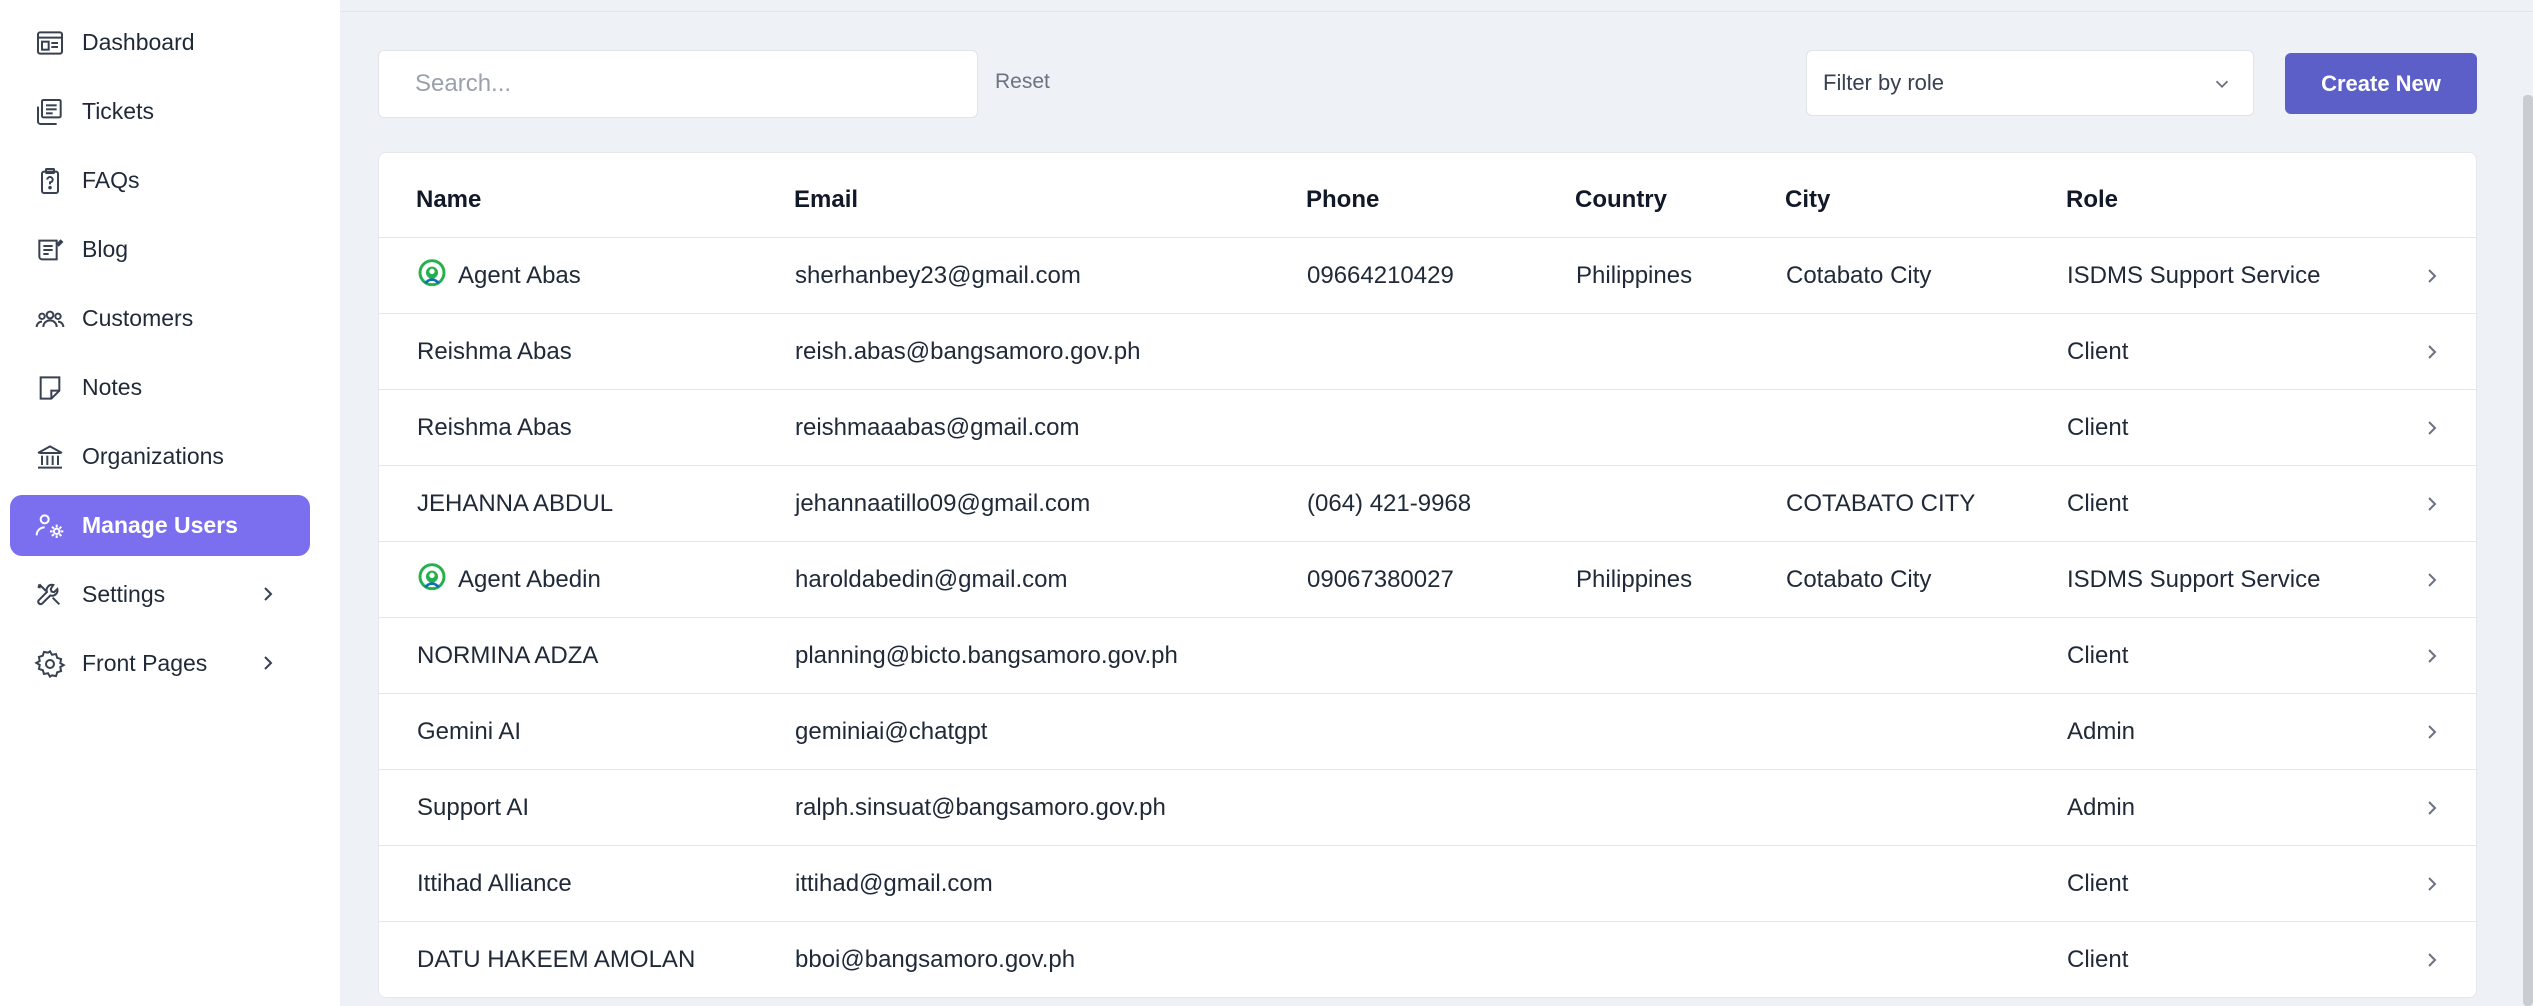  What do you see at coordinates (894, 883) in the screenshot?
I see `cell-email: ittihad@gmail.com` at bounding box center [894, 883].